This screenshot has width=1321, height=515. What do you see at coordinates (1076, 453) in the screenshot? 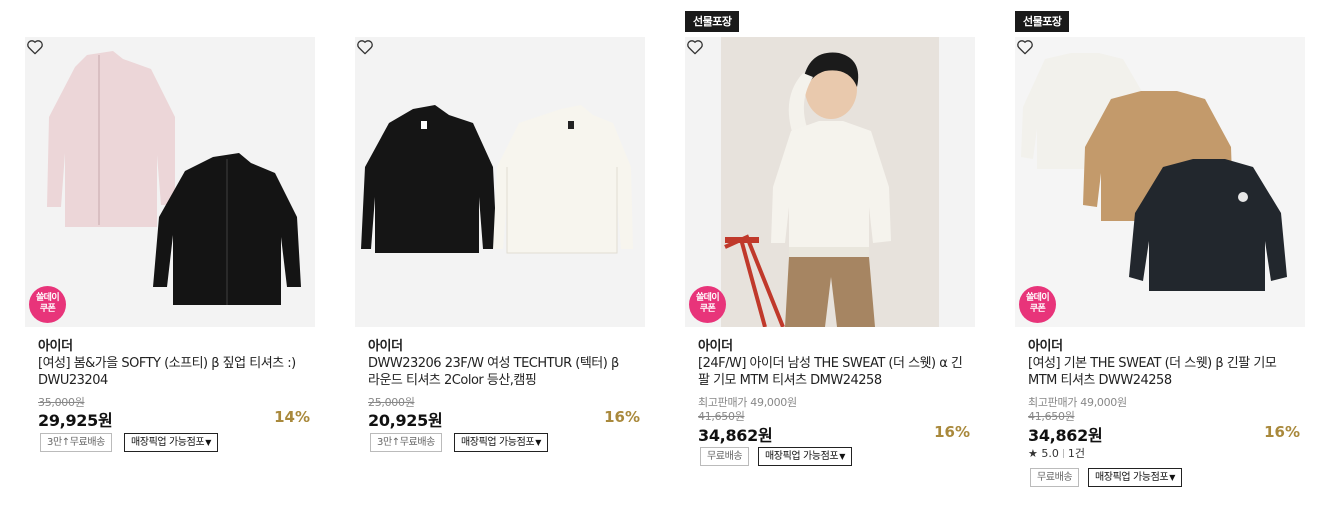
I see `review-count: 1건` at bounding box center [1076, 453].